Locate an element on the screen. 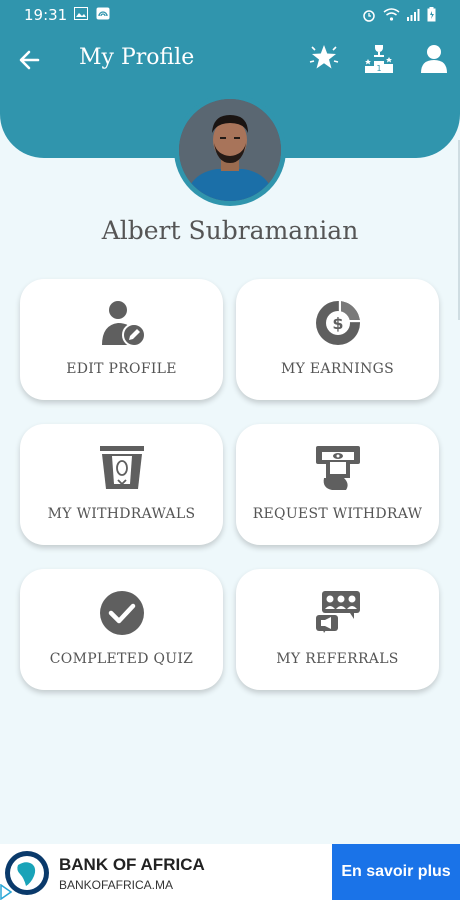  my-referrals-card: MY REFERRALS is located at coordinates (337, 629).